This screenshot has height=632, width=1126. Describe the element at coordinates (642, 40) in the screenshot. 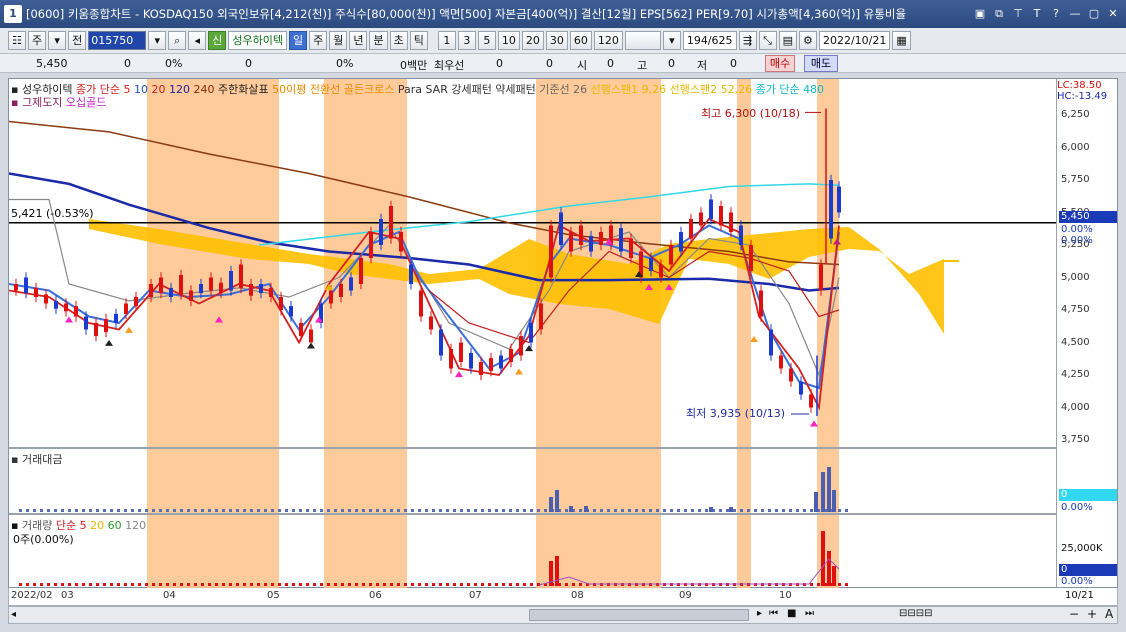

I see `interval-custom-input` at that location.